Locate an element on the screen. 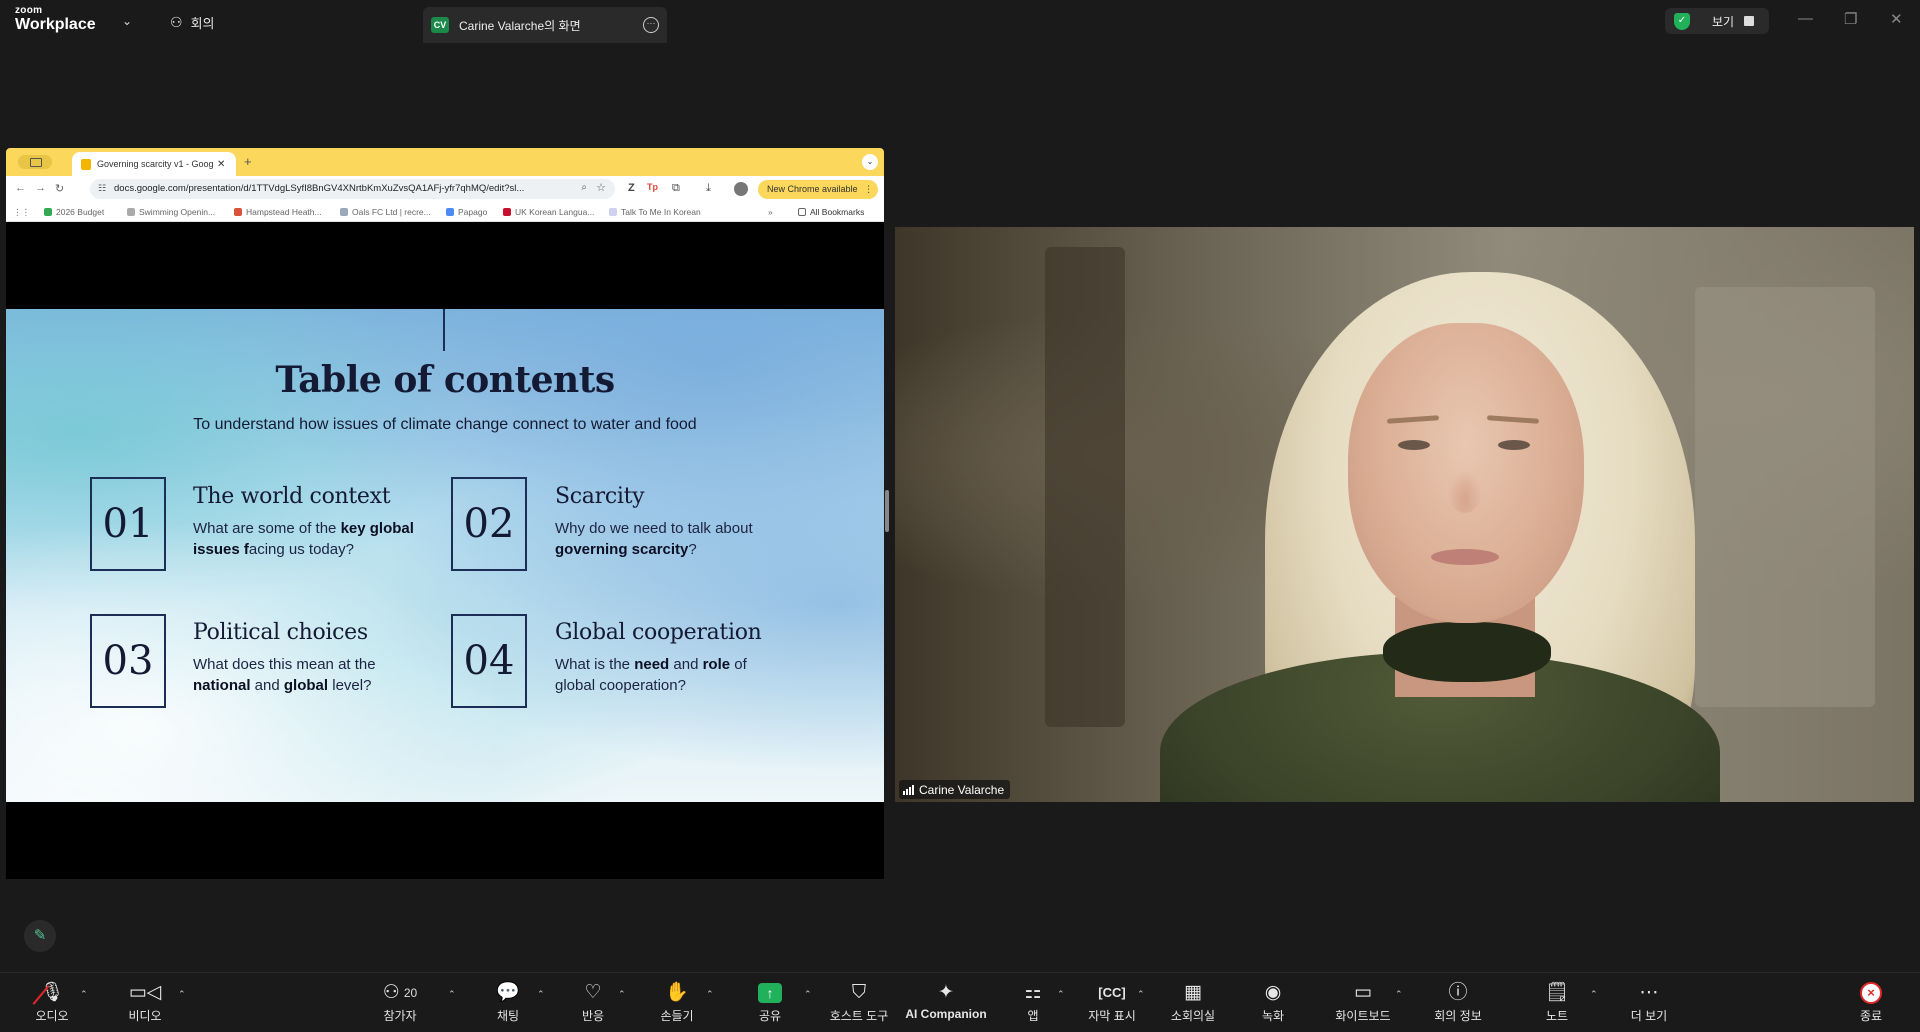 The width and height of the screenshot is (1920, 1032). reload-icon: ↻ is located at coordinates (59, 188).